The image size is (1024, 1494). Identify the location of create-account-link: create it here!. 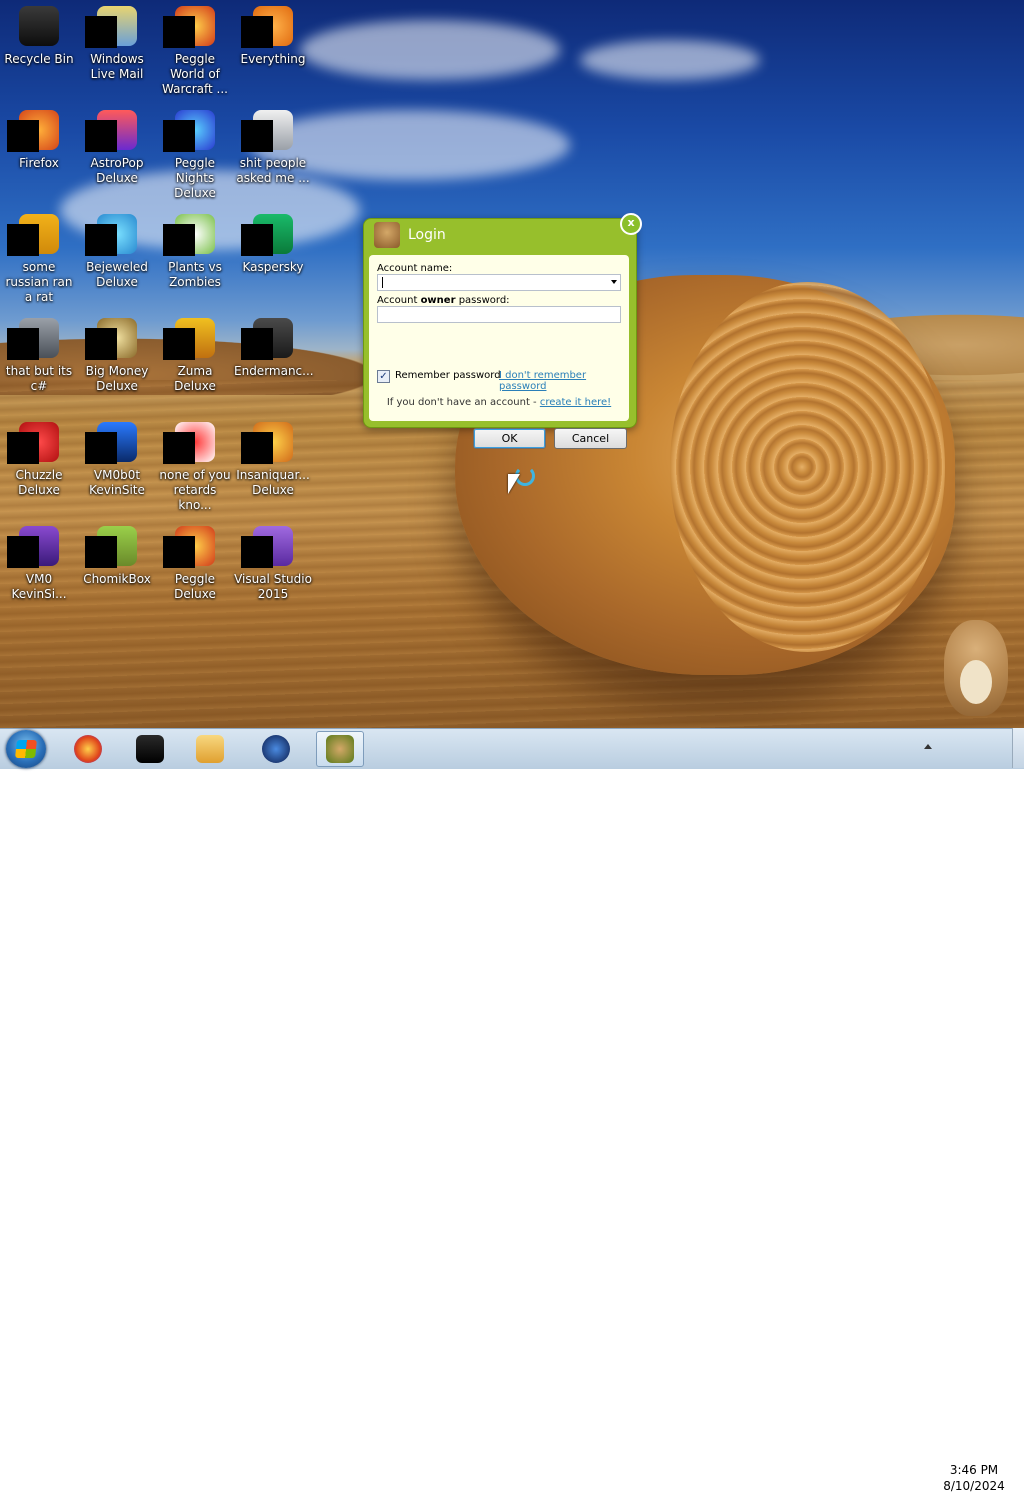
(575, 402).